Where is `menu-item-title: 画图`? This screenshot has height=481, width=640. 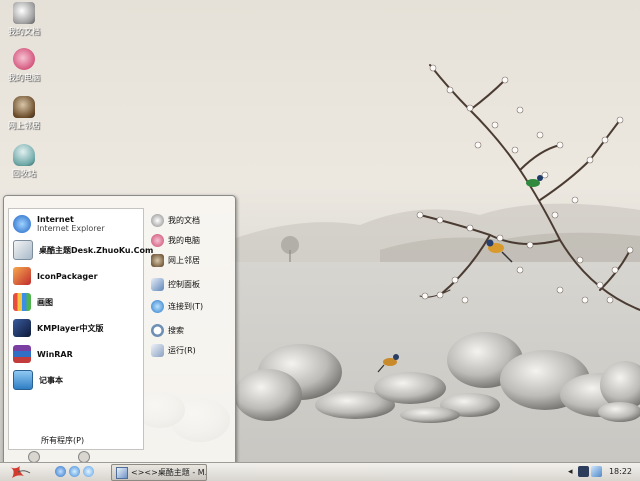 menu-item-title: 画图 is located at coordinates (45, 302).